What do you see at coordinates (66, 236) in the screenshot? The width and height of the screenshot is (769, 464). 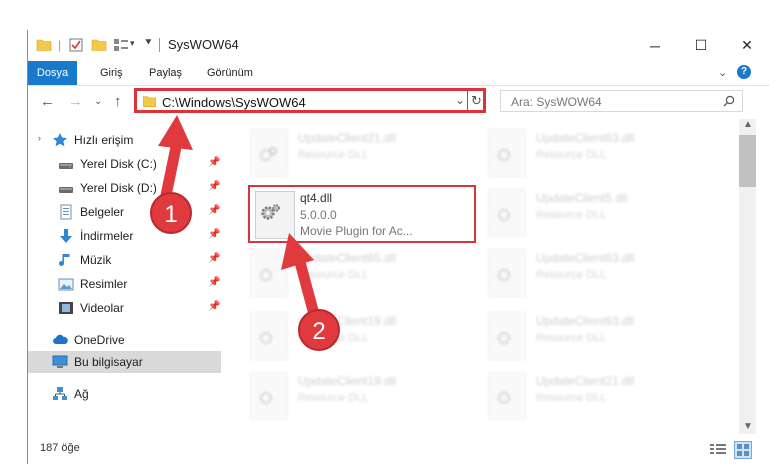 I see `download-icon` at bounding box center [66, 236].